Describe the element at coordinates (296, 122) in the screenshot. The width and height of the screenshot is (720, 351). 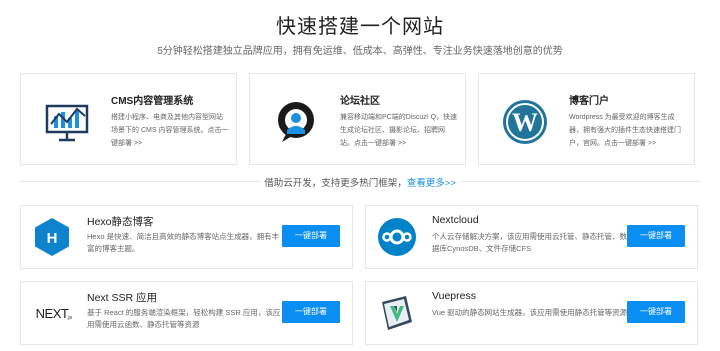
I see `discuz-icon` at that location.